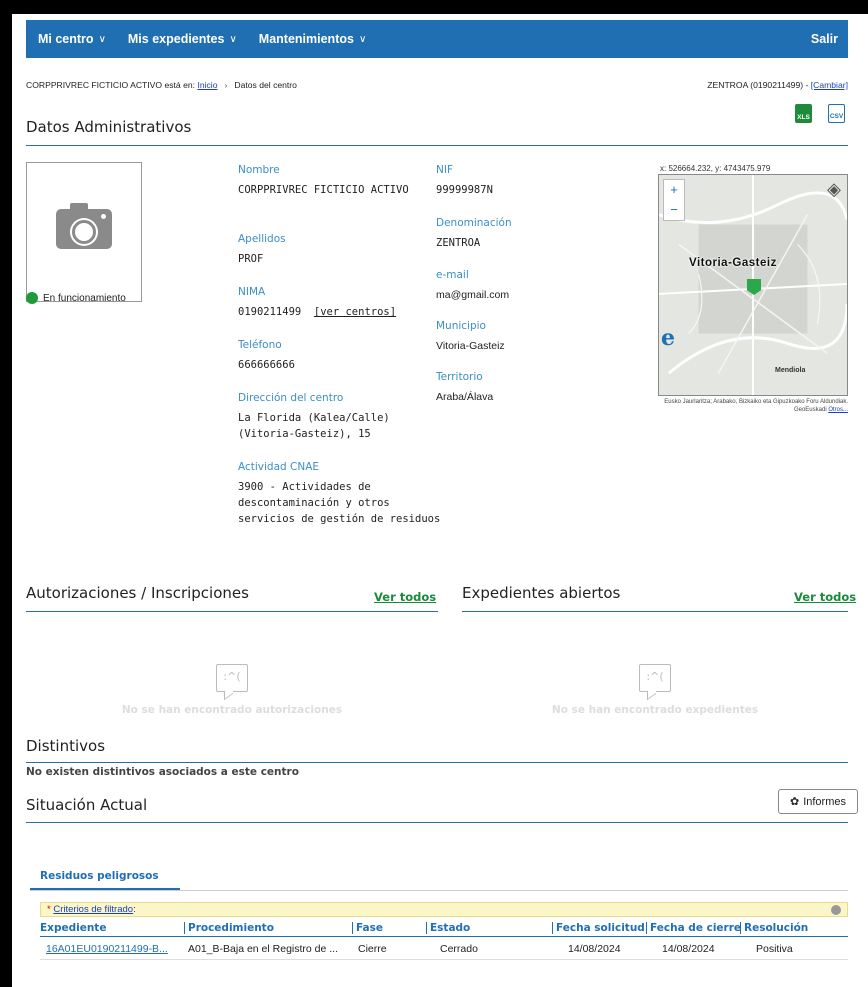 This screenshot has width=868, height=987. I want to click on field-label: Nombre, so click(259, 170).